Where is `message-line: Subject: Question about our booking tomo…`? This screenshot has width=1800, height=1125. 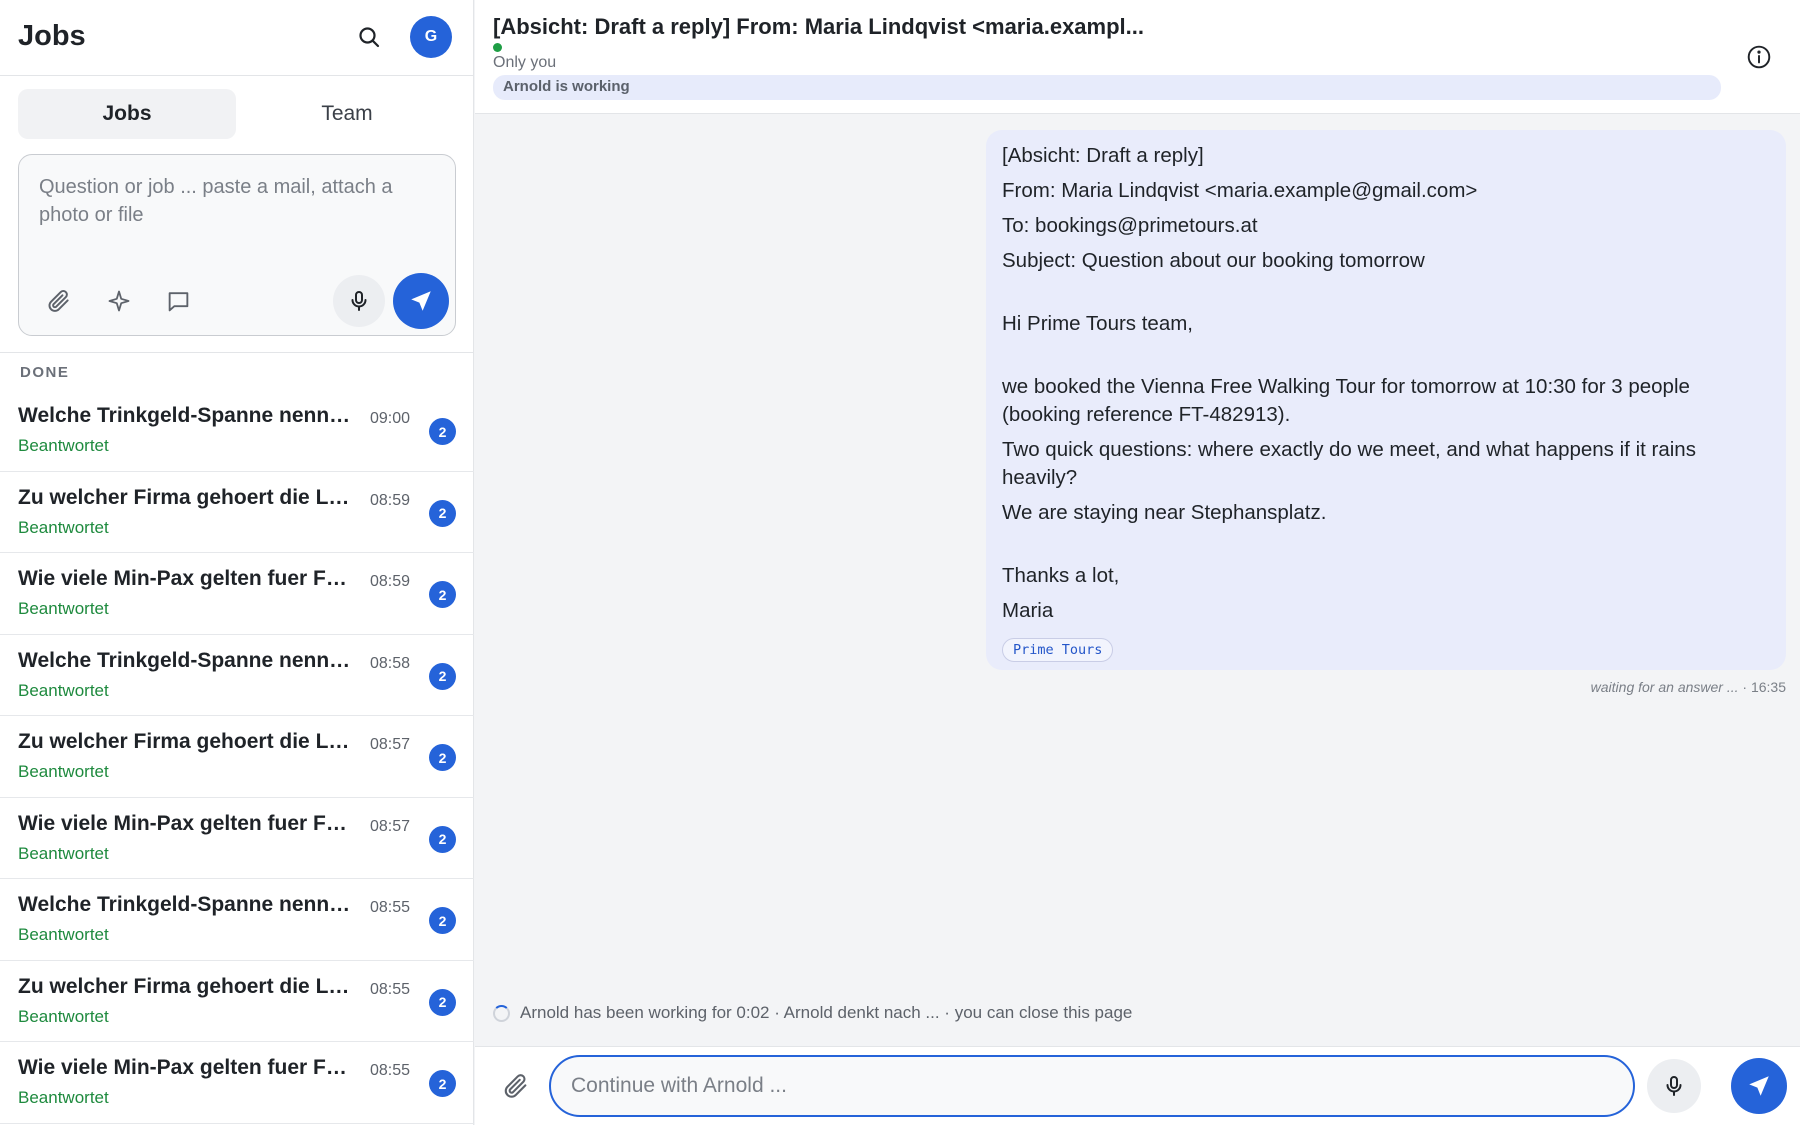
message-line: Subject: Question about our booking tomo… is located at coordinates (1213, 260).